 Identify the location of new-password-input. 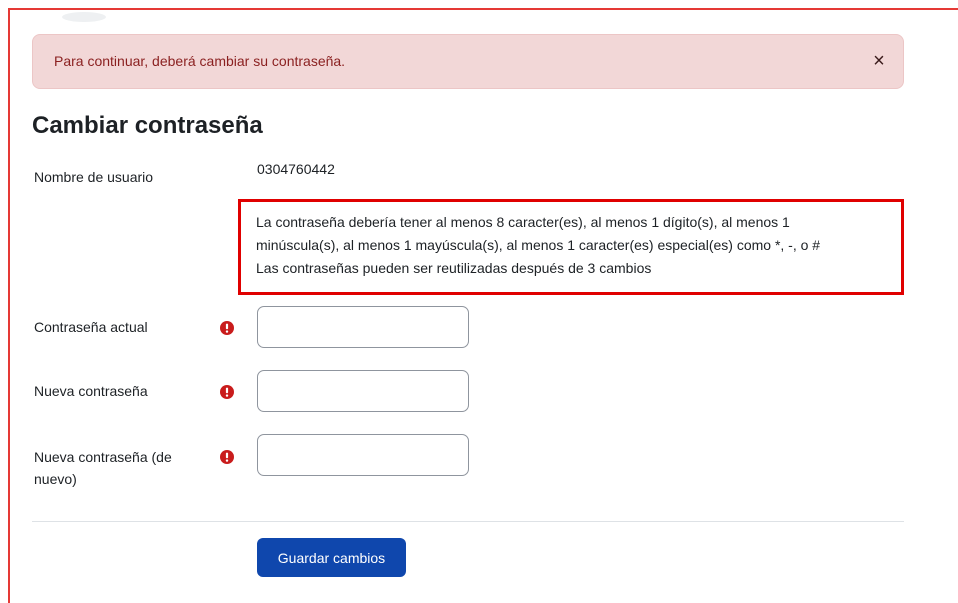
(363, 391).